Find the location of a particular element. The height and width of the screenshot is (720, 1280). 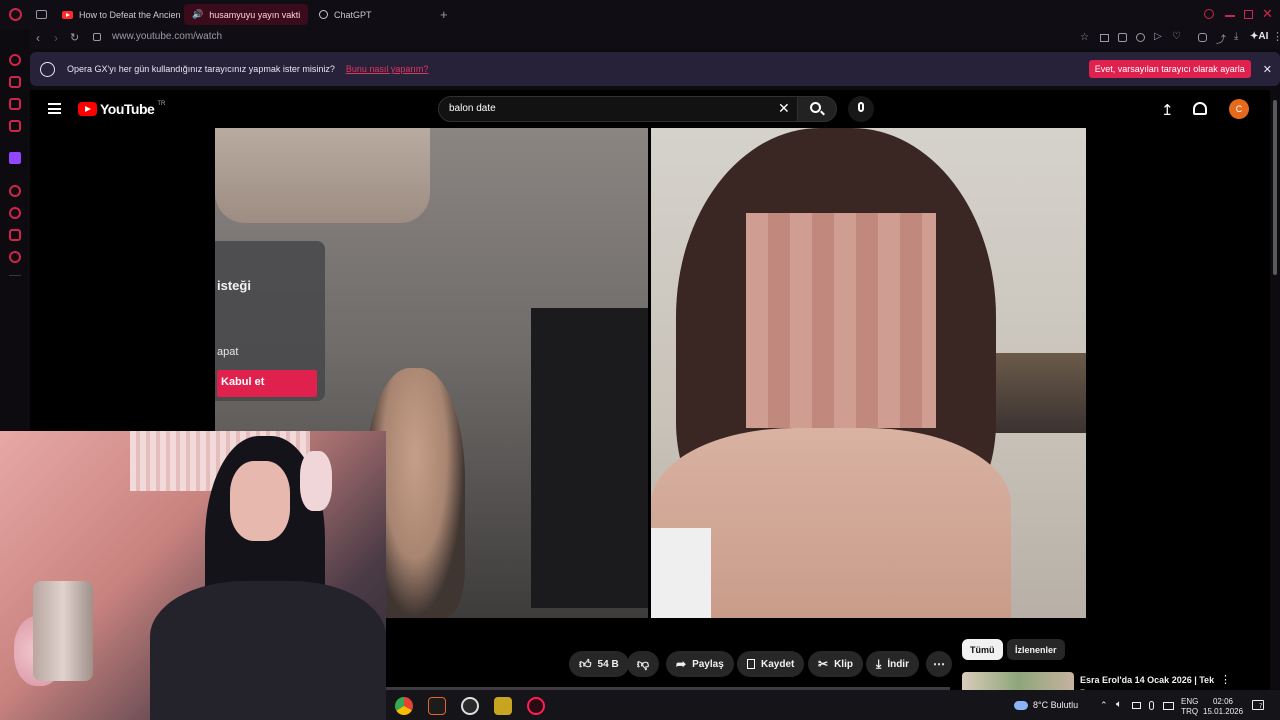

youtube-logo: YouTube TR is located at coordinates (121, 109).